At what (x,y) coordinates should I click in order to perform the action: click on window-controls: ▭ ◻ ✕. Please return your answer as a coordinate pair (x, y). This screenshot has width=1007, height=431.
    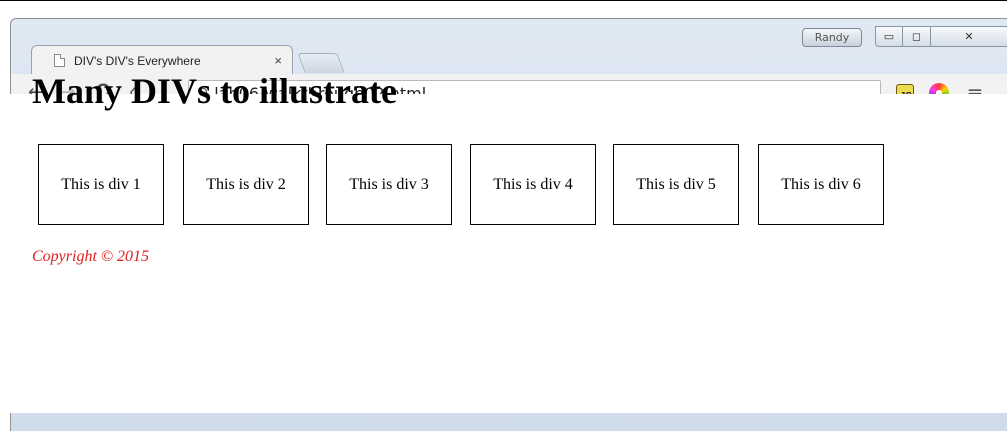
    Looking at the image, I should click on (941, 36).